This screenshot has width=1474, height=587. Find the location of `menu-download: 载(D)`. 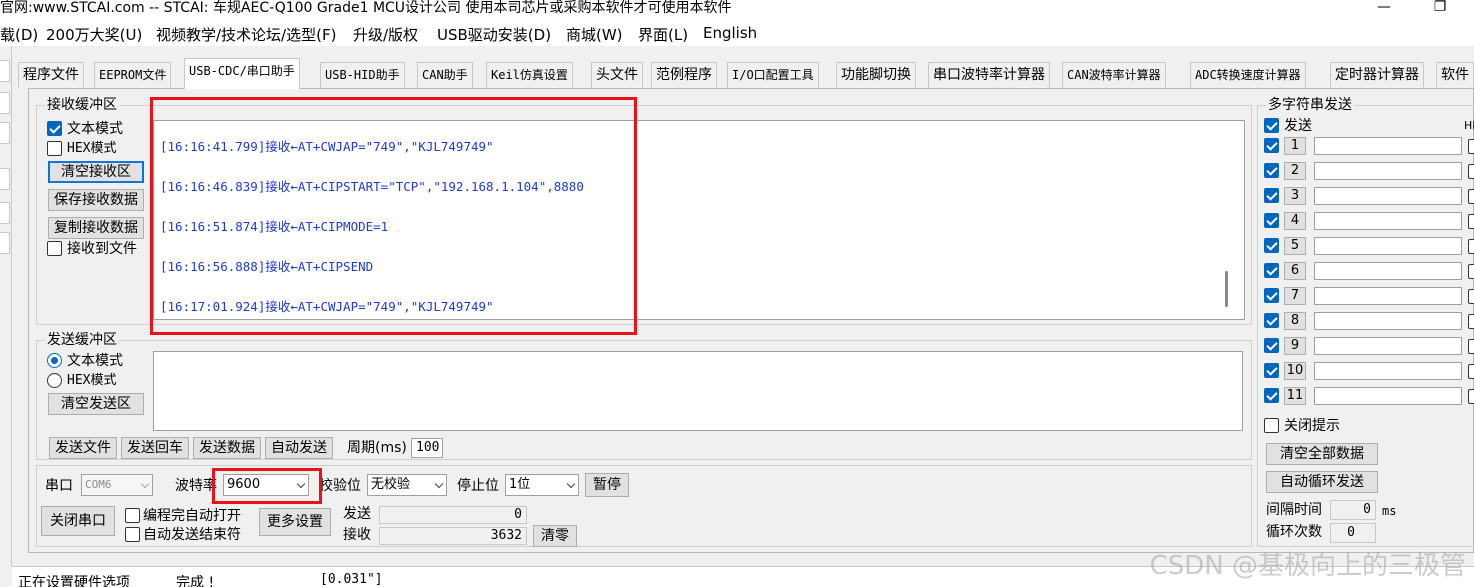

menu-download: 载(D) is located at coordinates (19, 34).